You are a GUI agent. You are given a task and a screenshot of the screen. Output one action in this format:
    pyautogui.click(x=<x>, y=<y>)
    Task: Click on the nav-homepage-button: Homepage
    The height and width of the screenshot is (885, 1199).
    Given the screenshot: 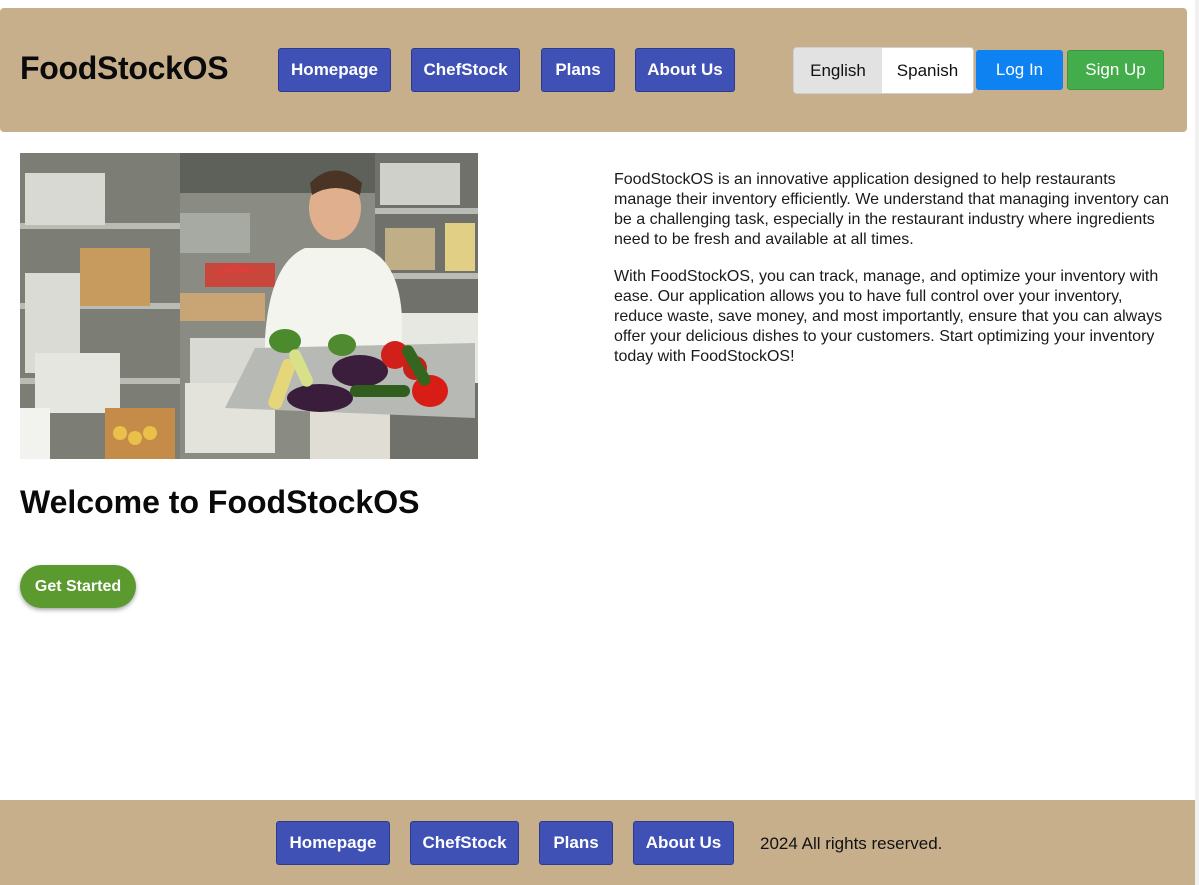 What is the action you would take?
    pyautogui.click(x=334, y=70)
    